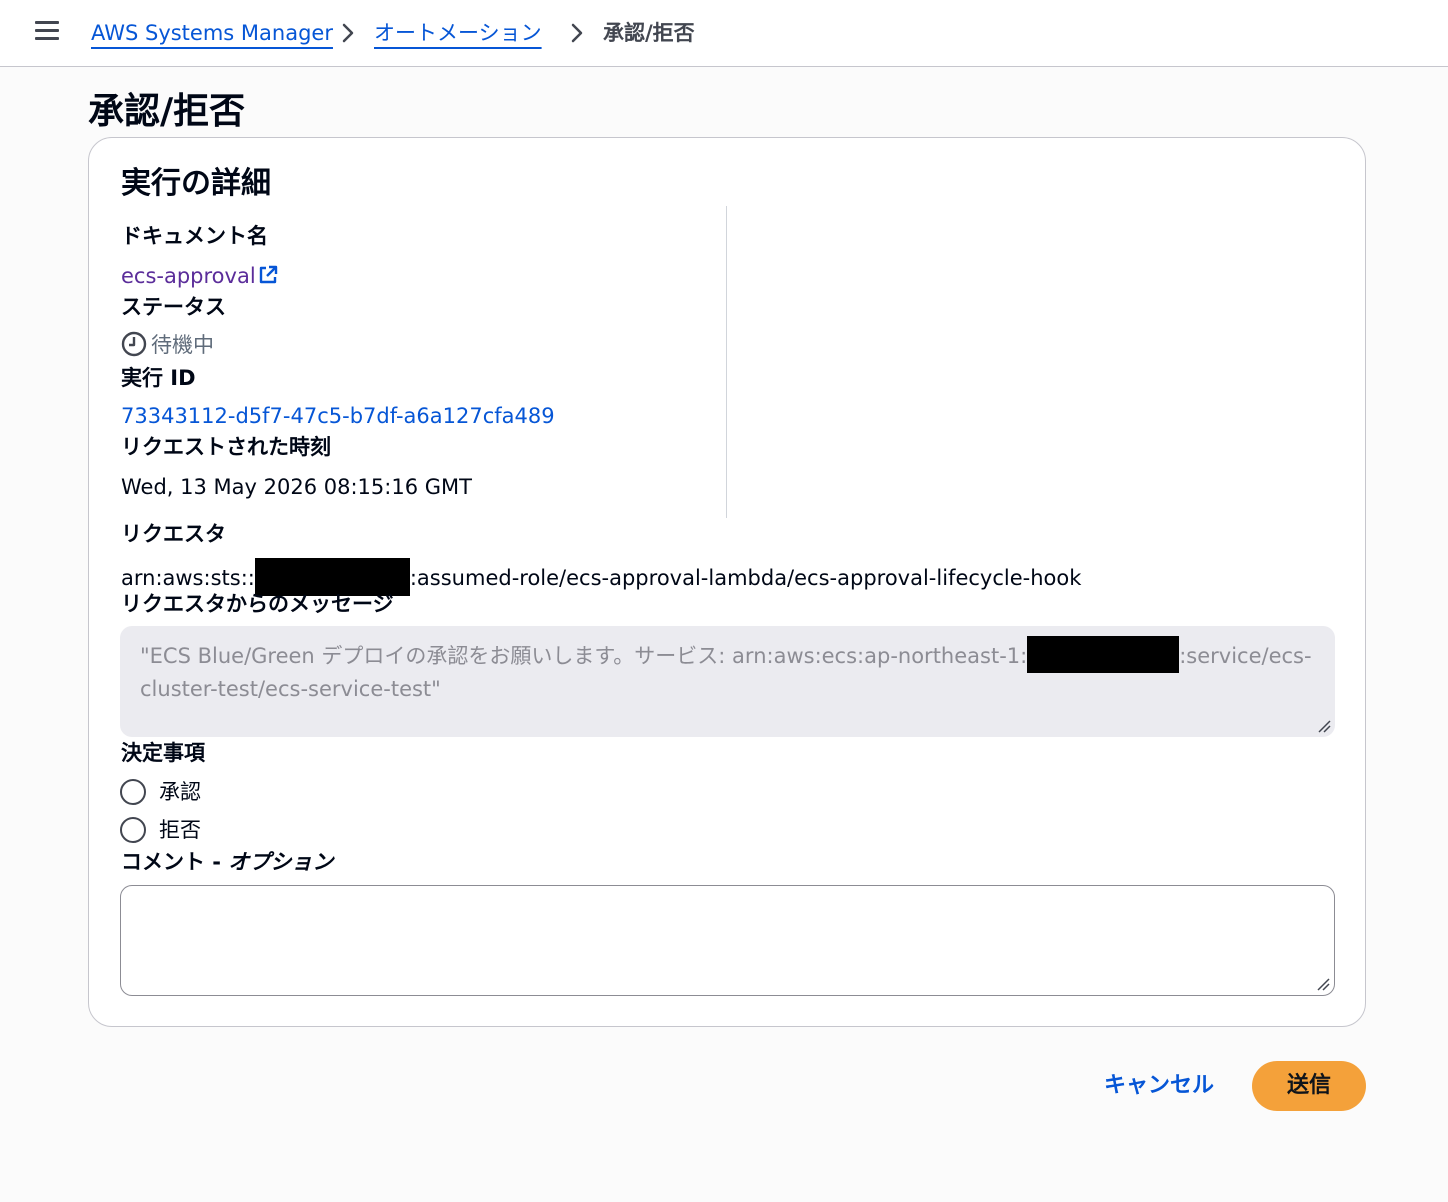  Describe the element at coordinates (726, 362) in the screenshot. I see `column-divider` at that location.